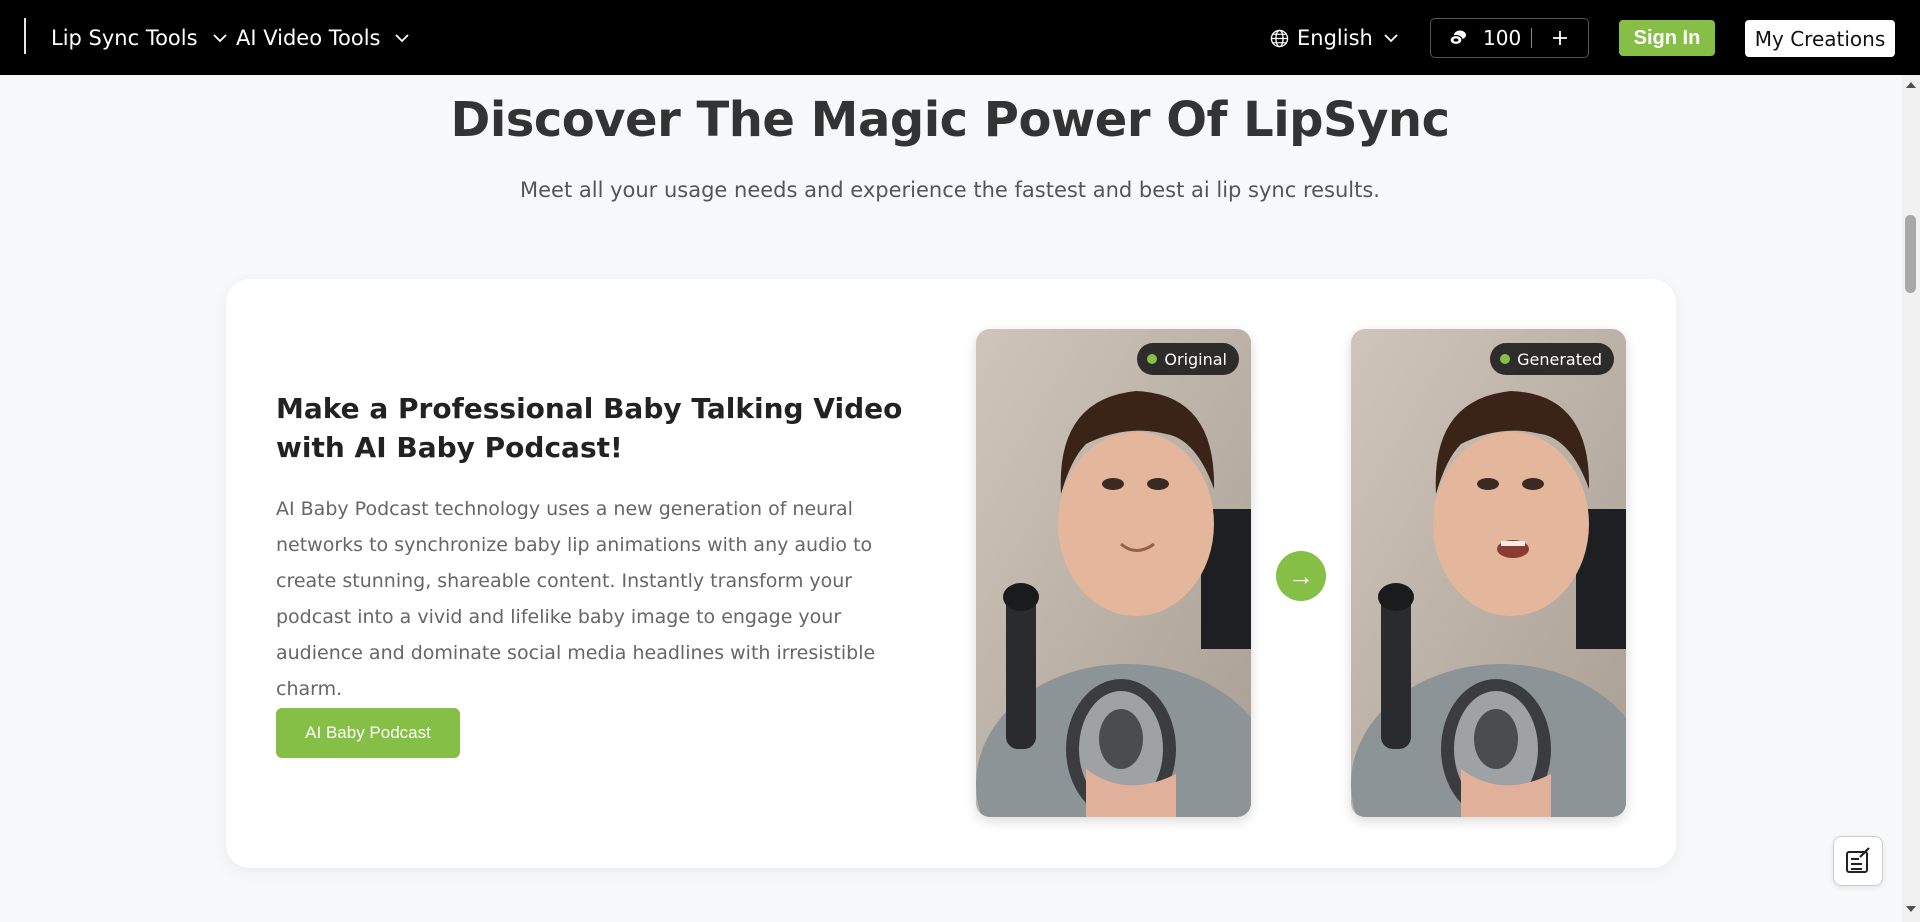  What do you see at coordinates (1910, 254) in the screenshot?
I see `scrollbar-thumb` at bounding box center [1910, 254].